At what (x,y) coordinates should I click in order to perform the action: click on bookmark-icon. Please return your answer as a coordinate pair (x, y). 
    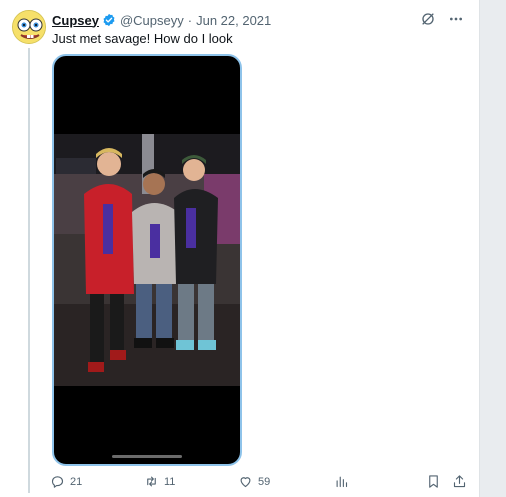
    Looking at the image, I should click on (433, 481).